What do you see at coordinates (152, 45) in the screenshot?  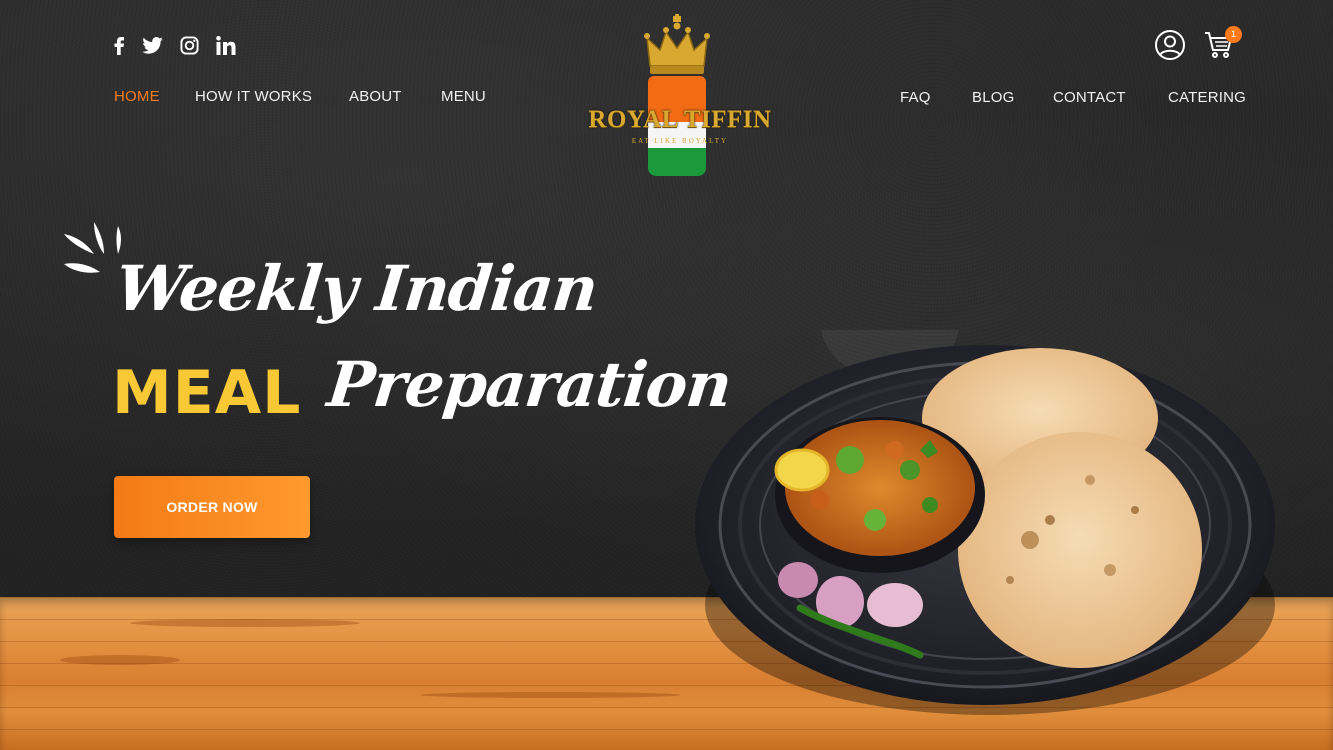 I see `twitter-icon` at bounding box center [152, 45].